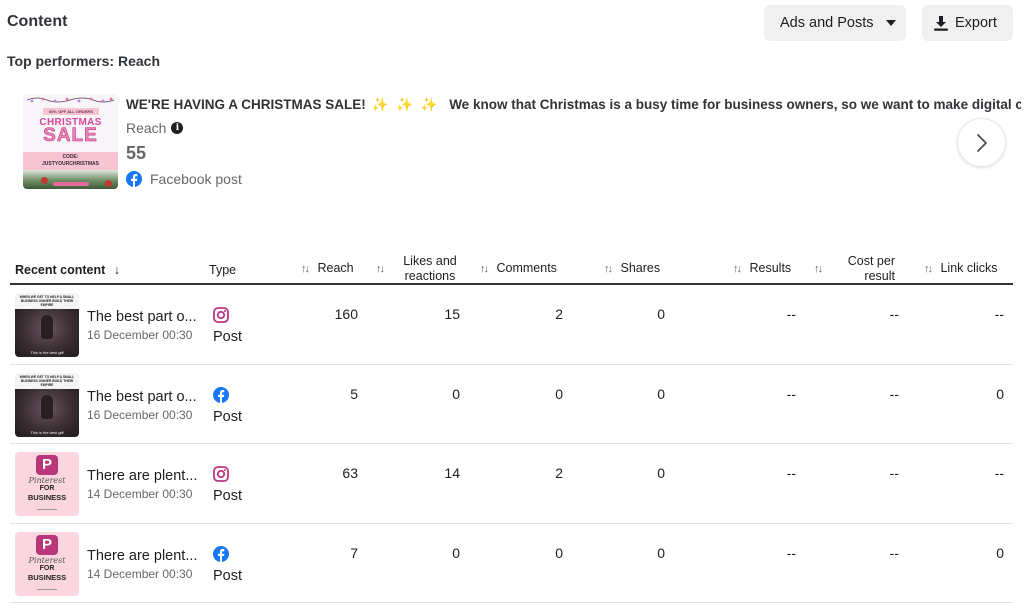 This screenshot has height=604, width=1024. What do you see at coordinates (327, 269) in the screenshot?
I see `column-header-reach: ↑↓ Reach` at bounding box center [327, 269].